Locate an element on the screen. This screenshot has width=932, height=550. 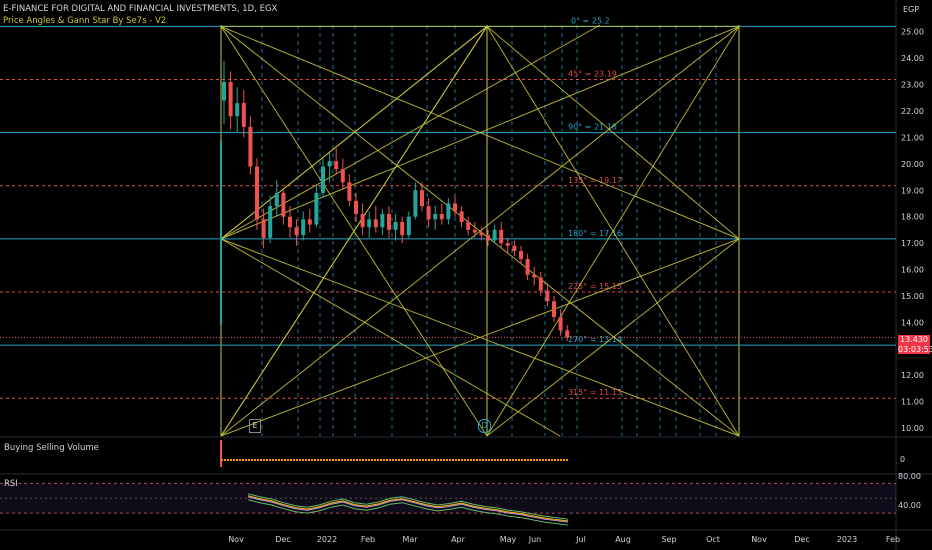
last-price-countdown: 03:03:53 is located at coordinates (915, 349).